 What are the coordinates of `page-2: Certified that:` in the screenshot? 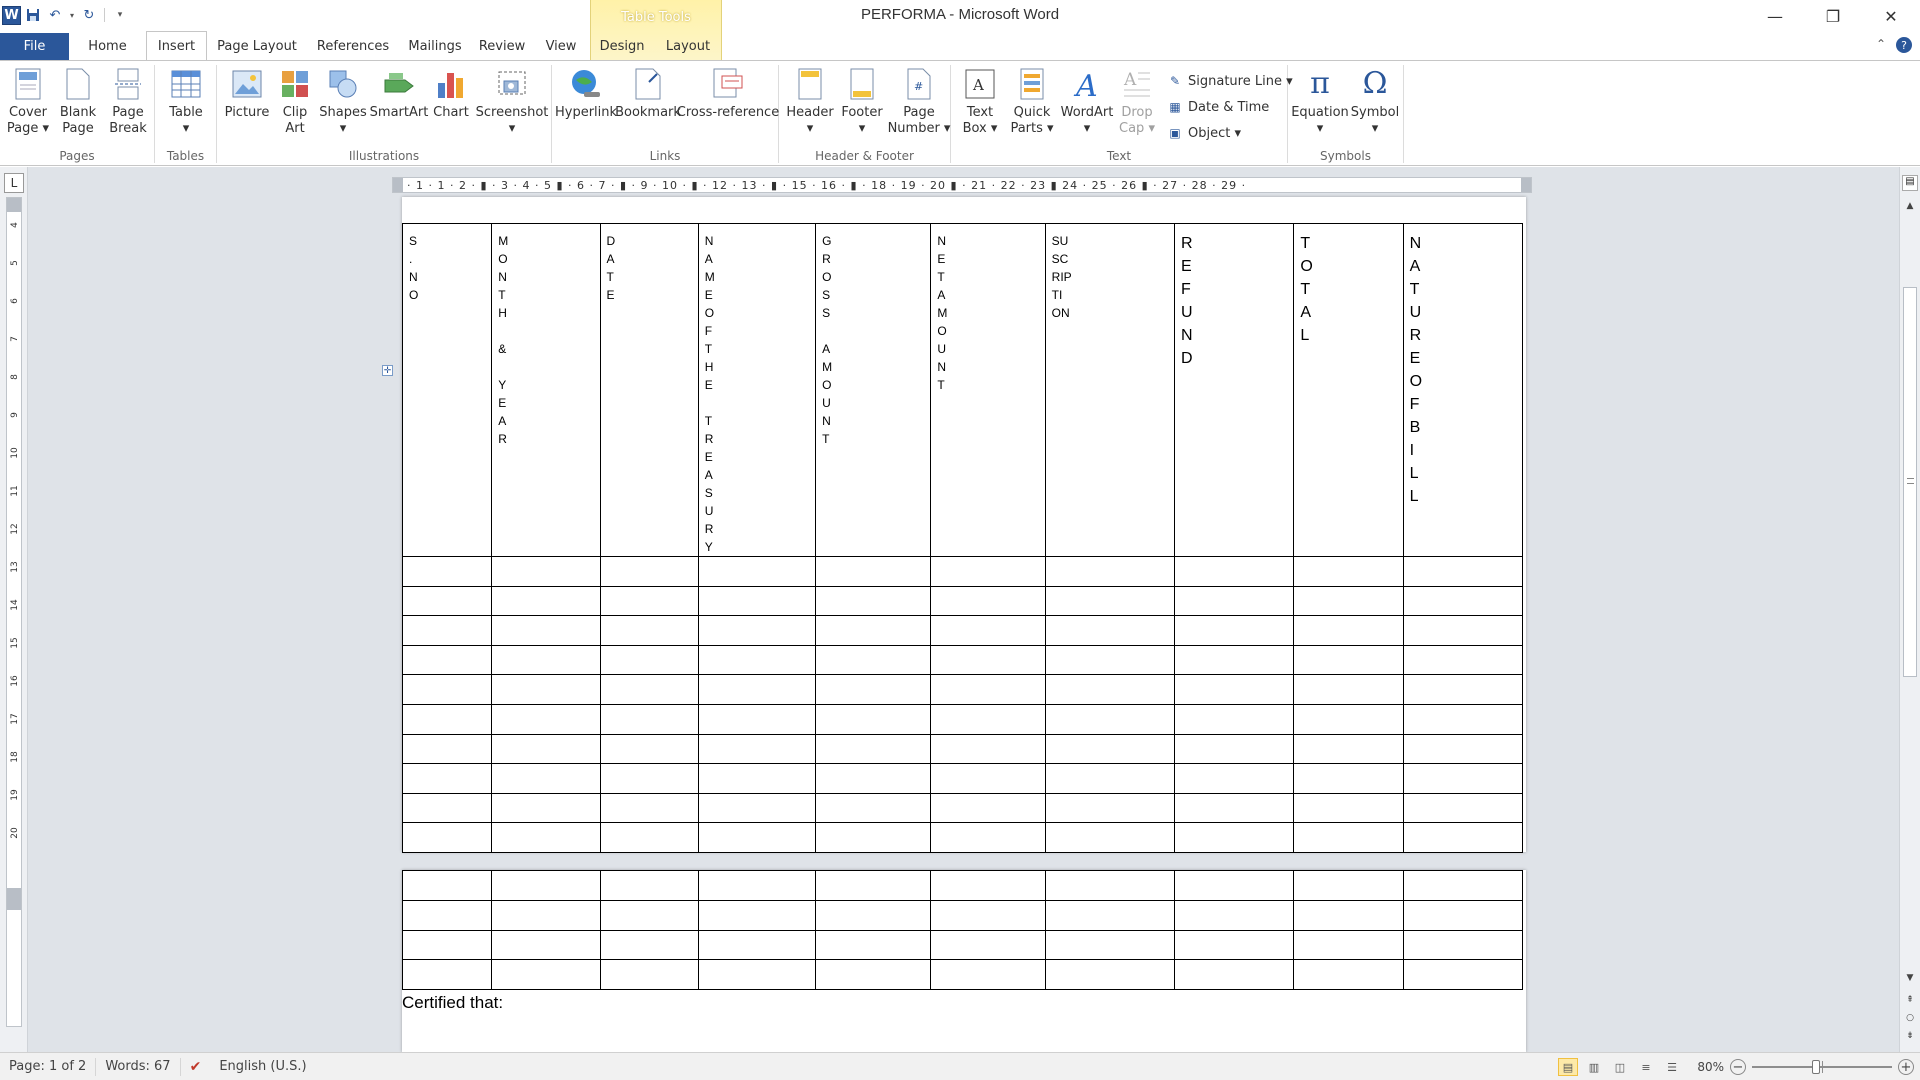 It's located at (963, 961).